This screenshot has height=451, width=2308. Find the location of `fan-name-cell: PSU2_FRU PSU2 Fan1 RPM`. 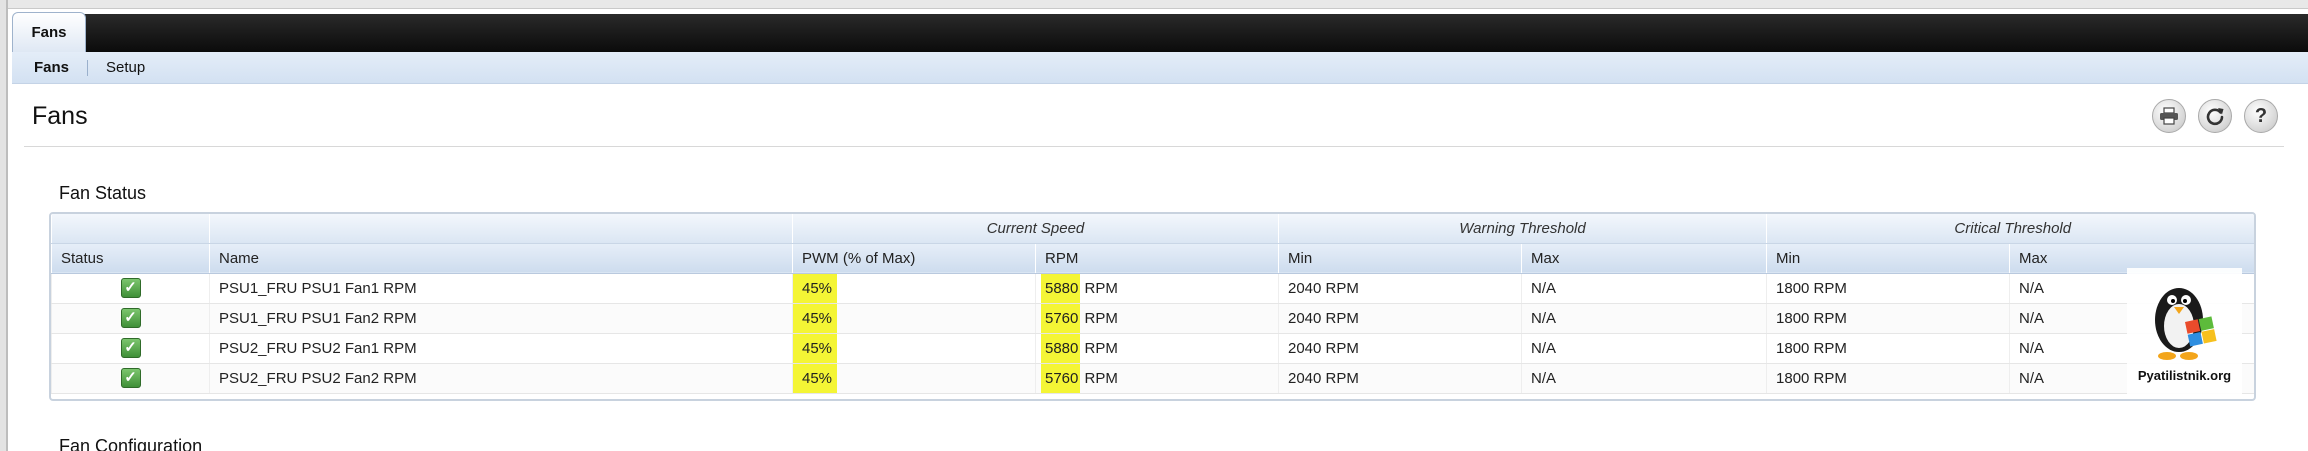

fan-name-cell: PSU2_FRU PSU2 Fan1 RPM is located at coordinates (501, 348).